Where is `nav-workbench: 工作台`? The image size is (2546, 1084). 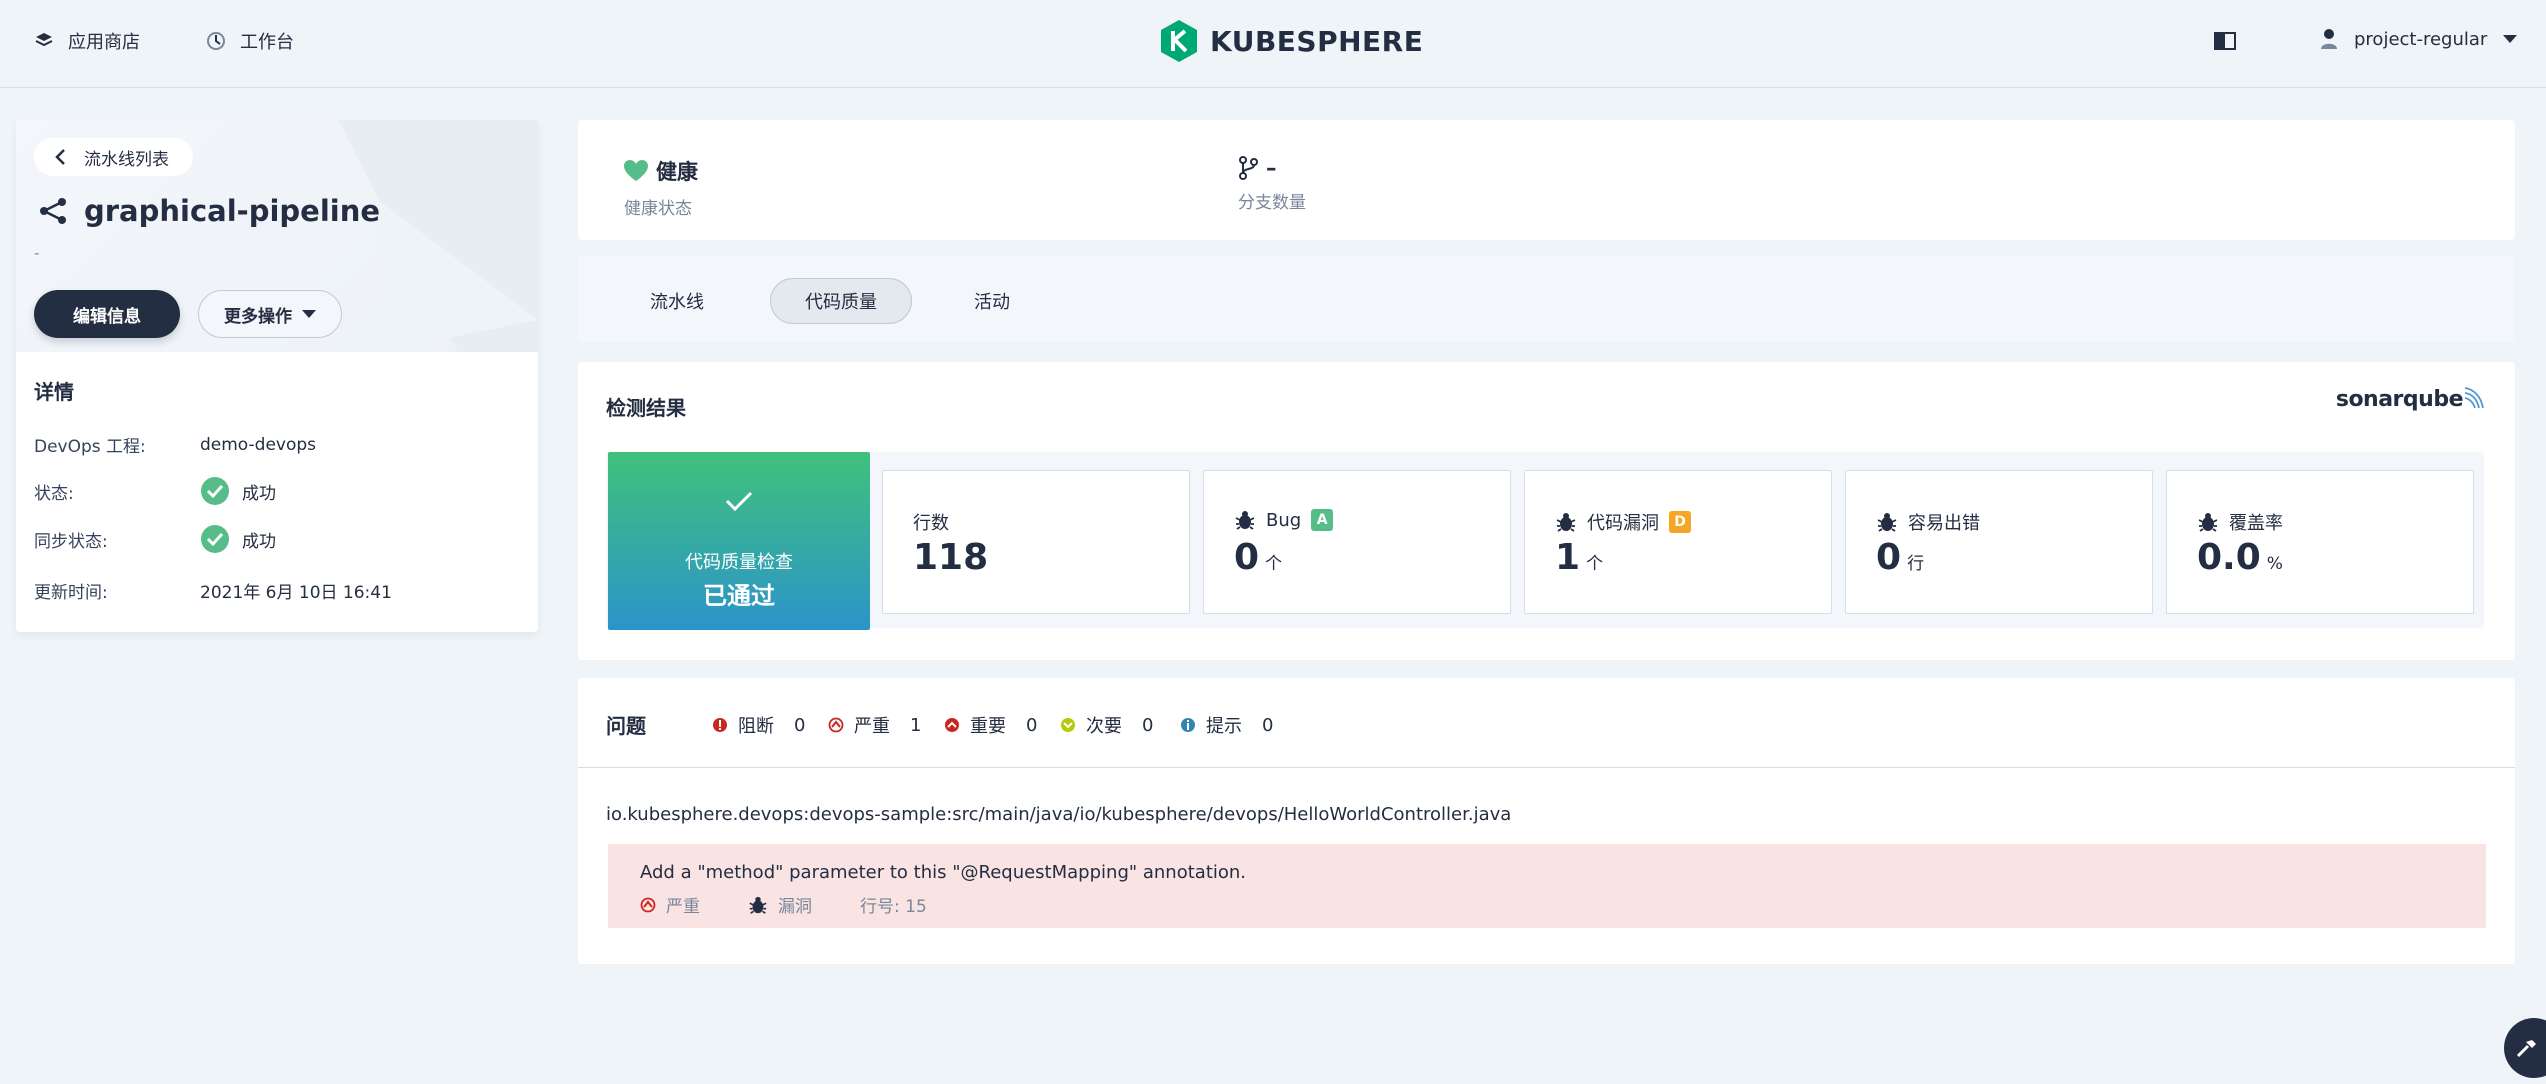
nav-workbench: 工作台 is located at coordinates (250, 41).